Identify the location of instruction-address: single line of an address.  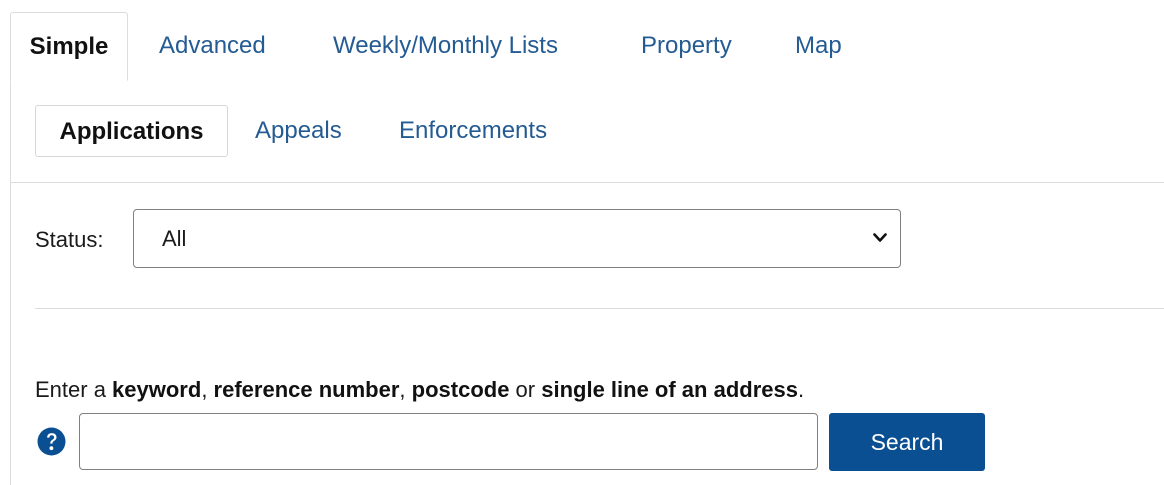
(669, 389).